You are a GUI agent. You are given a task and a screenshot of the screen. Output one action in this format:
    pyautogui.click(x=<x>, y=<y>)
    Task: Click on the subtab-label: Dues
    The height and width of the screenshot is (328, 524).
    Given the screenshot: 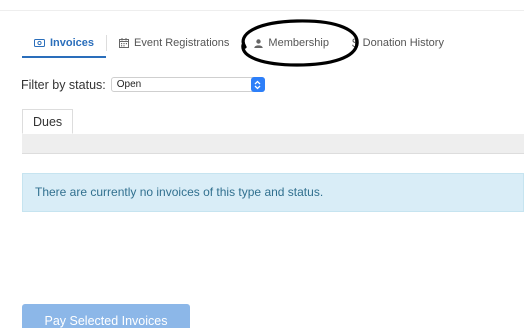 What is the action you would take?
    pyautogui.click(x=48, y=122)
    